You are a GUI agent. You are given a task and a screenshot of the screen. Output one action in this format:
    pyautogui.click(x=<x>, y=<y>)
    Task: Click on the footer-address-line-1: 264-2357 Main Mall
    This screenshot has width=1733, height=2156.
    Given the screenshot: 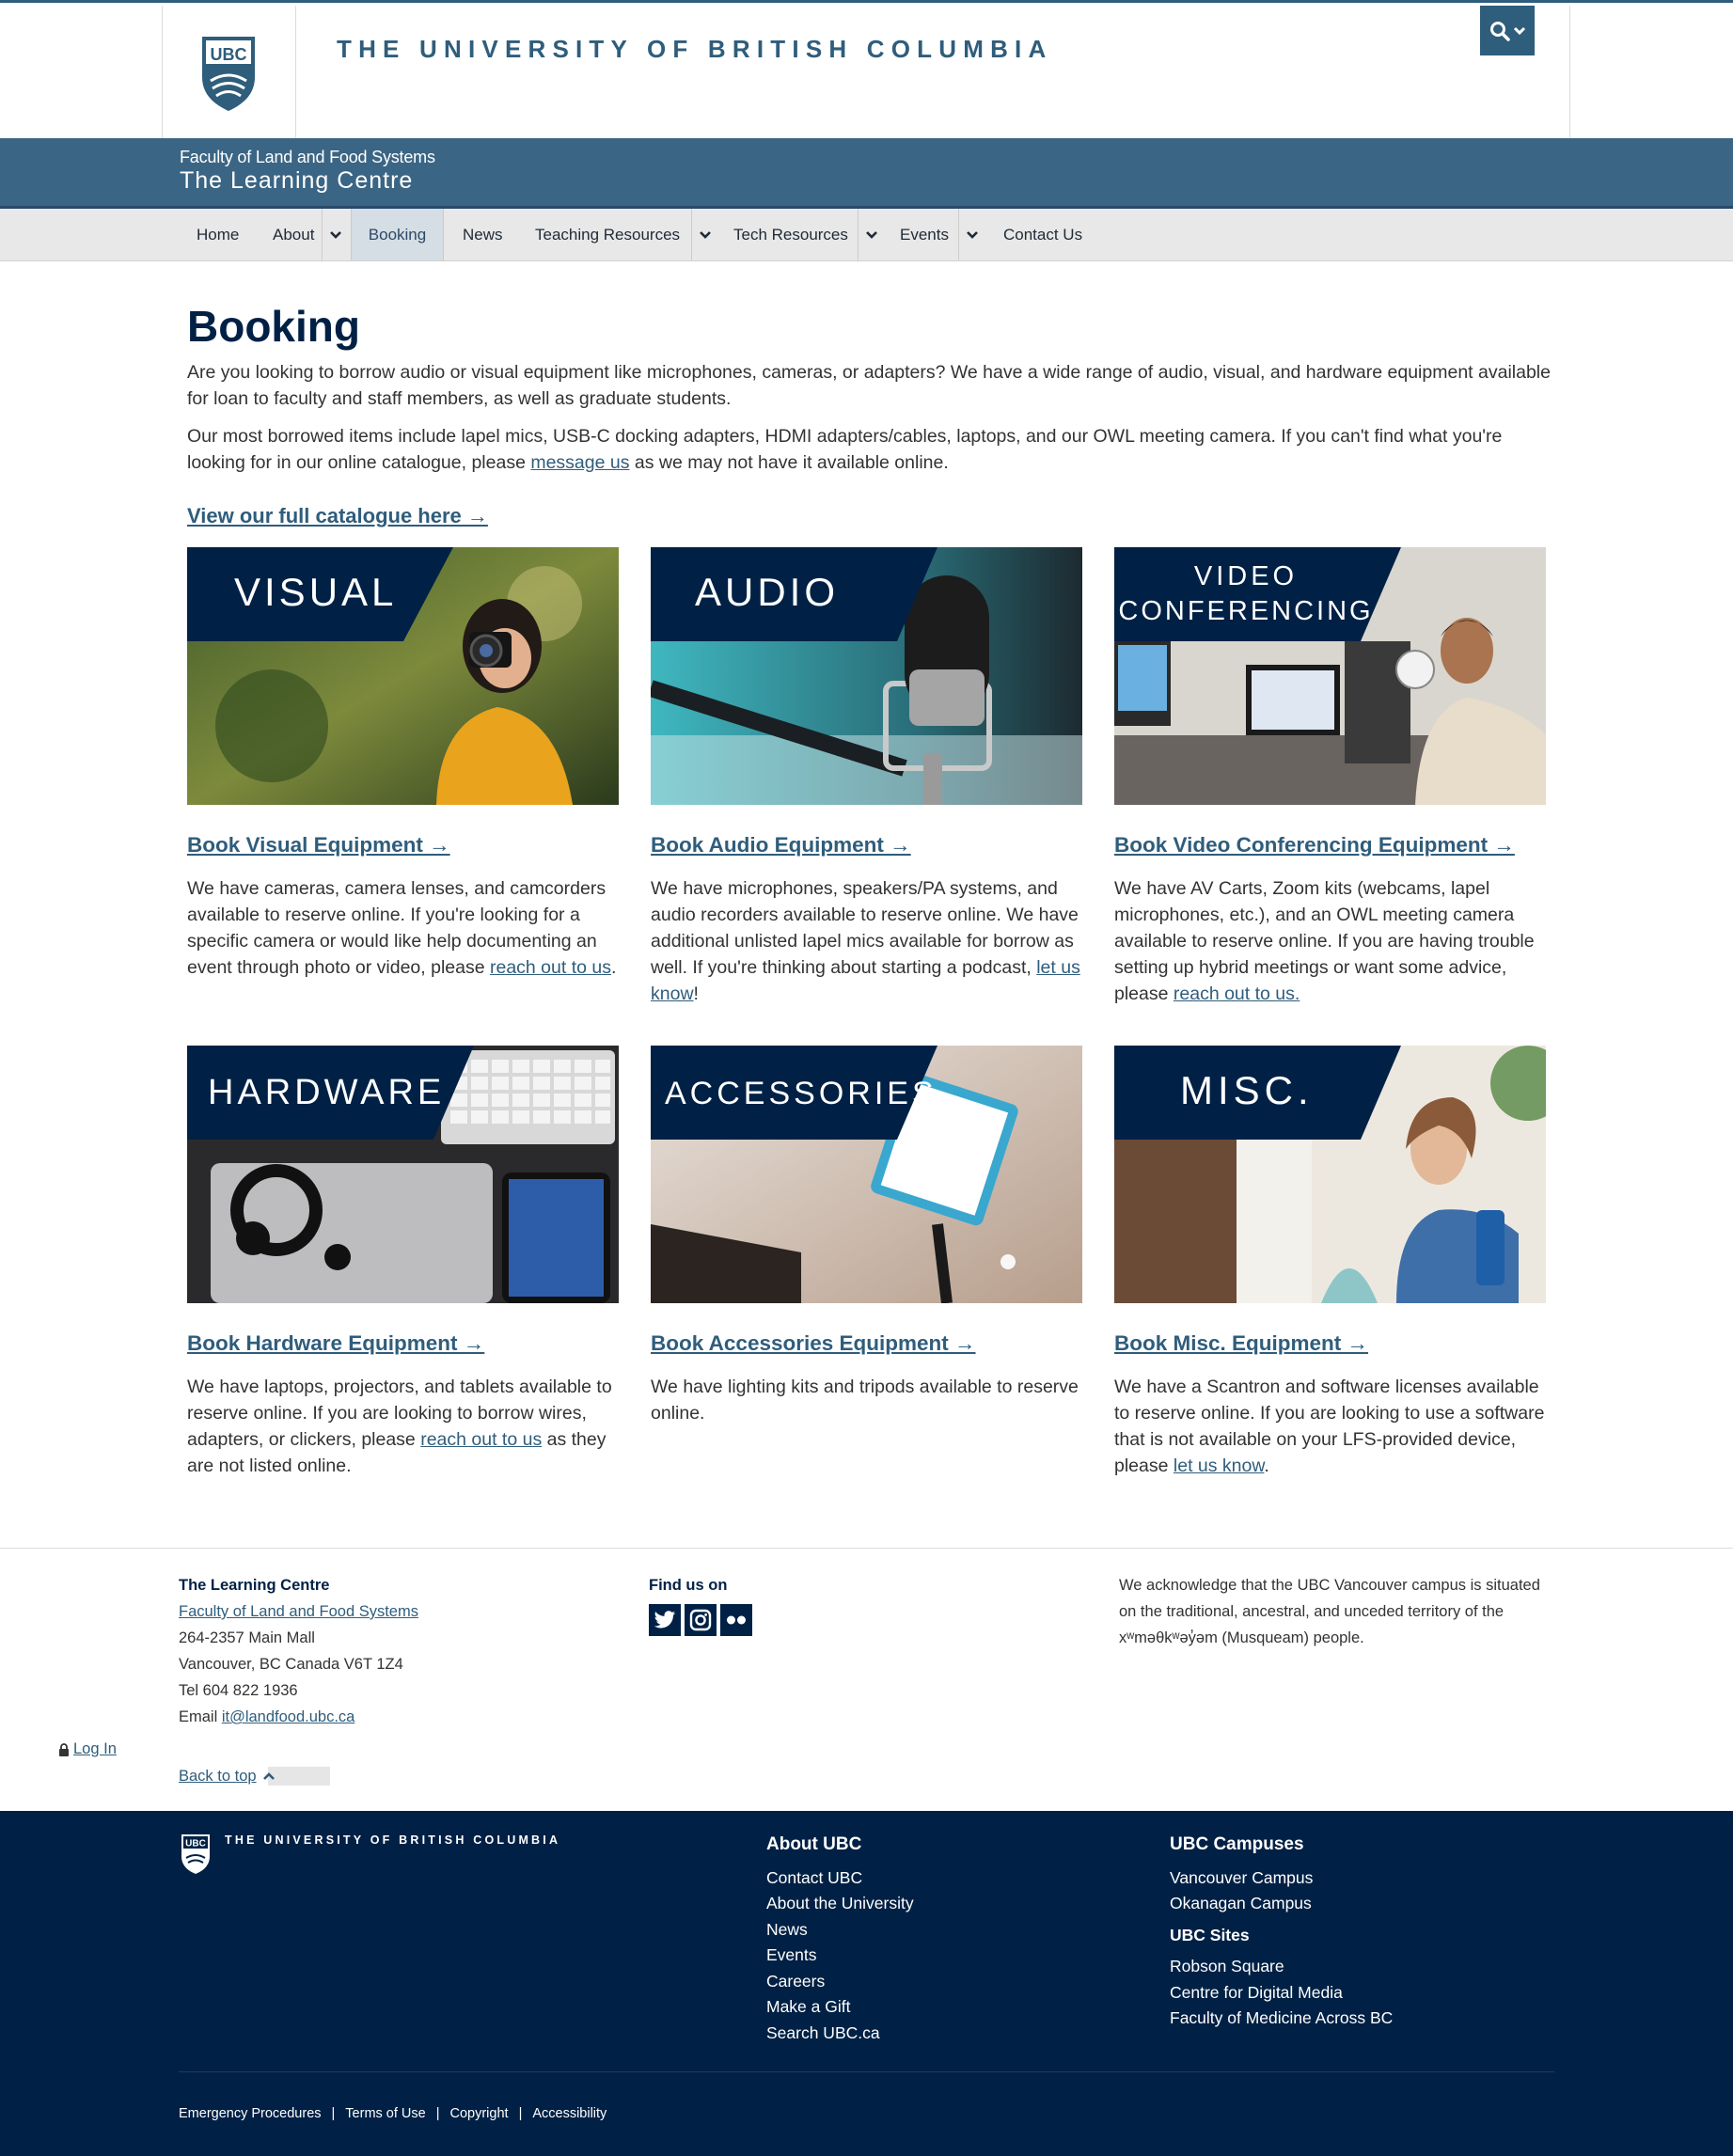 What is the action you would take?
    pyautogui.click(x=247, y=1637)
    